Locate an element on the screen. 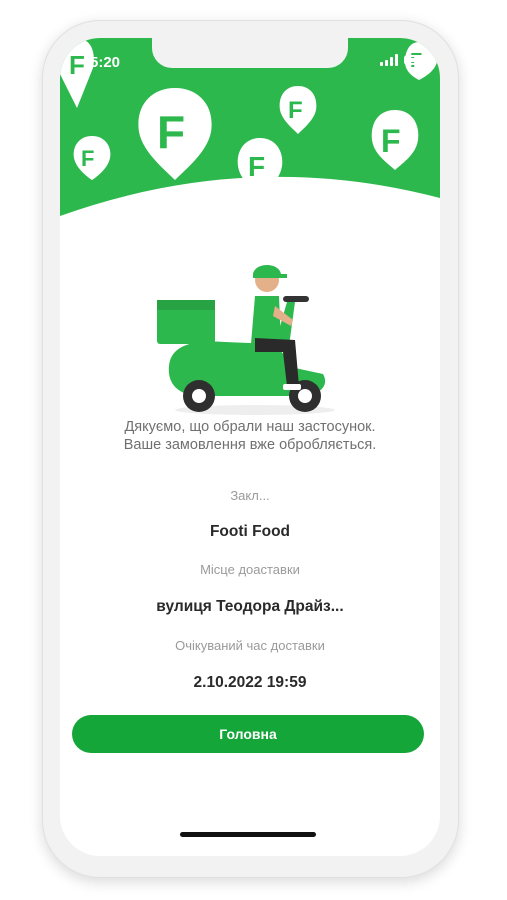  thank-you-line-1: Дякуємо, що обрали наш застосунок. is located at coordinates (250, 427).